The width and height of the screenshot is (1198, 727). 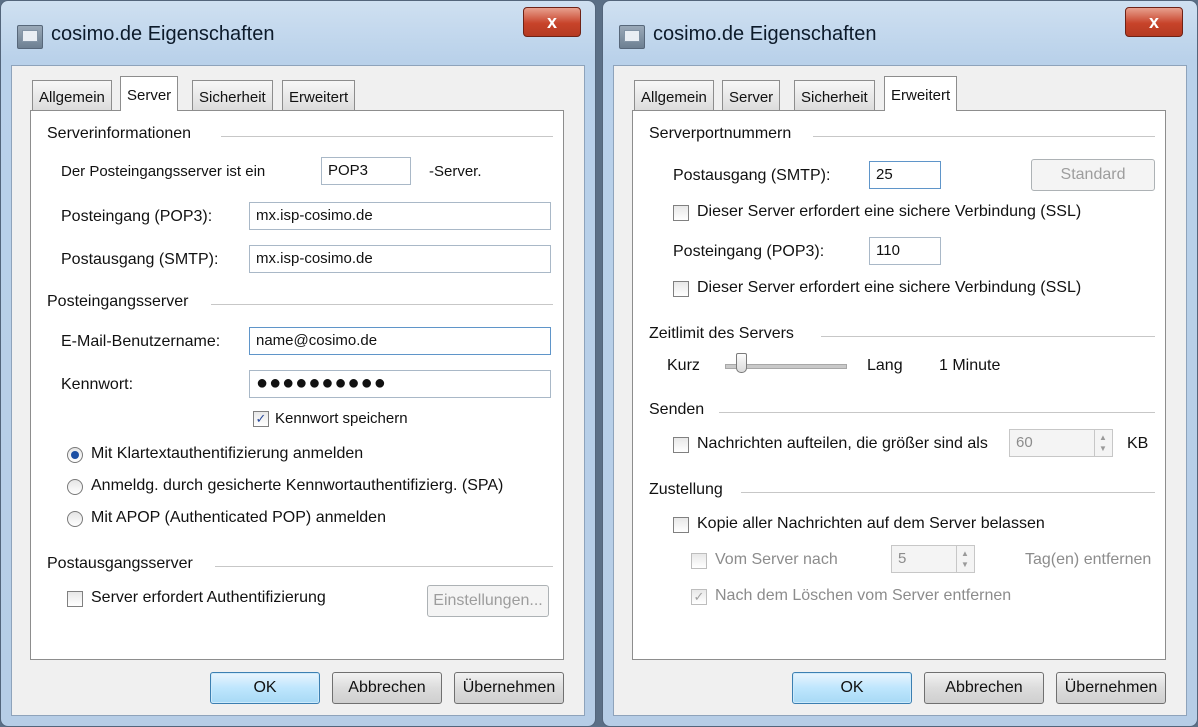 I want to click on group-outgoing-server-heading: Postausgangsserver, so click(x=120, y=563).